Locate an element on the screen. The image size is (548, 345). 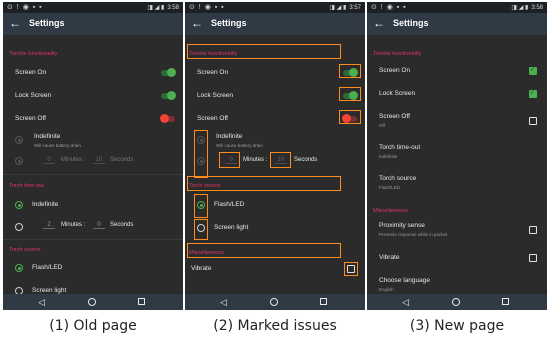
screen-on-switch is located at coordinates (168, 72).